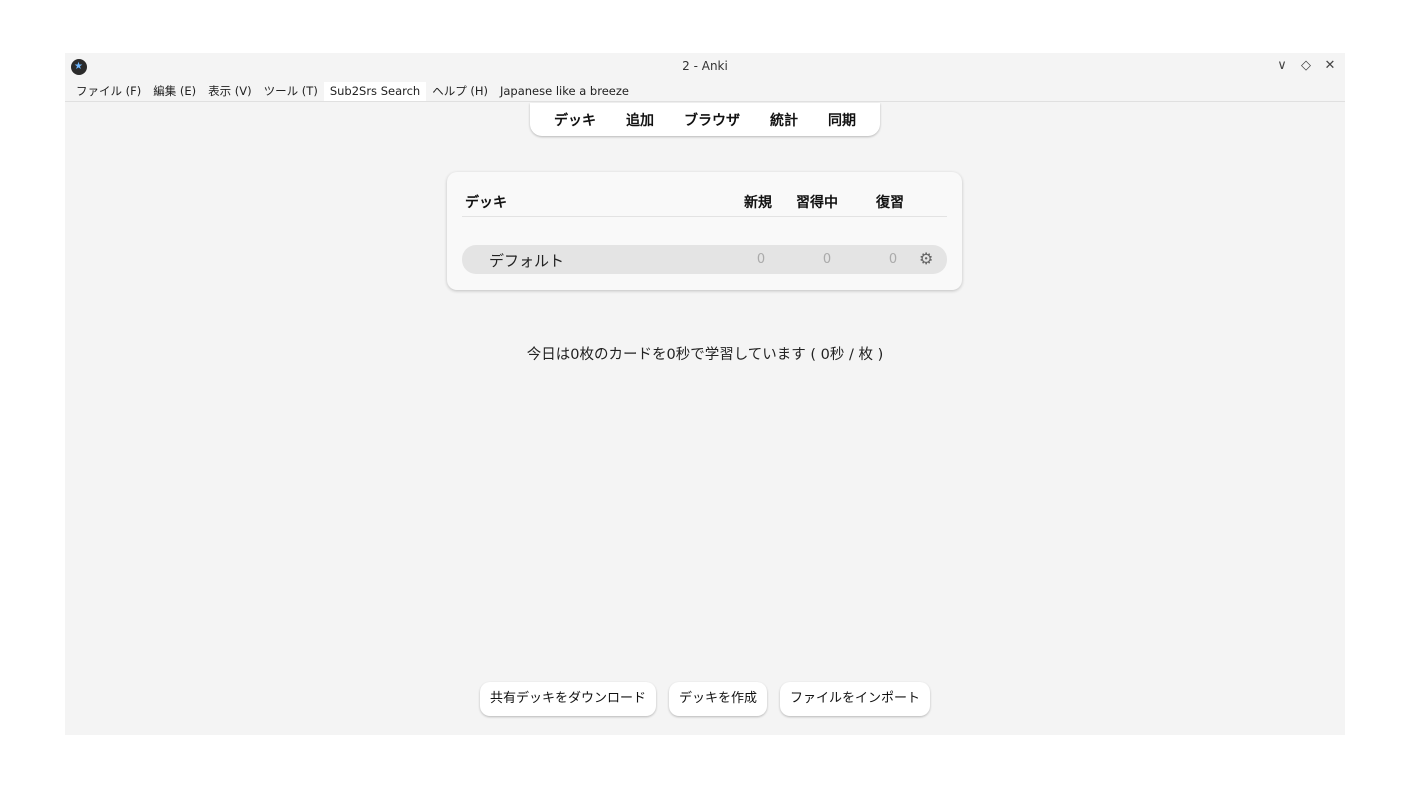 The height and width of the screenshot is (812, 1410). Describe the element at coordinates (712, 120) in the screenshot. I see `toolbar-browse-button: ブラウザ` at that location.